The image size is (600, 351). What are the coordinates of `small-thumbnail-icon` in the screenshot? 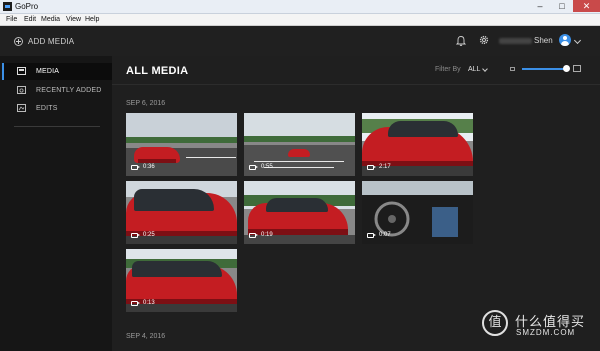 It's located at (512, 69).